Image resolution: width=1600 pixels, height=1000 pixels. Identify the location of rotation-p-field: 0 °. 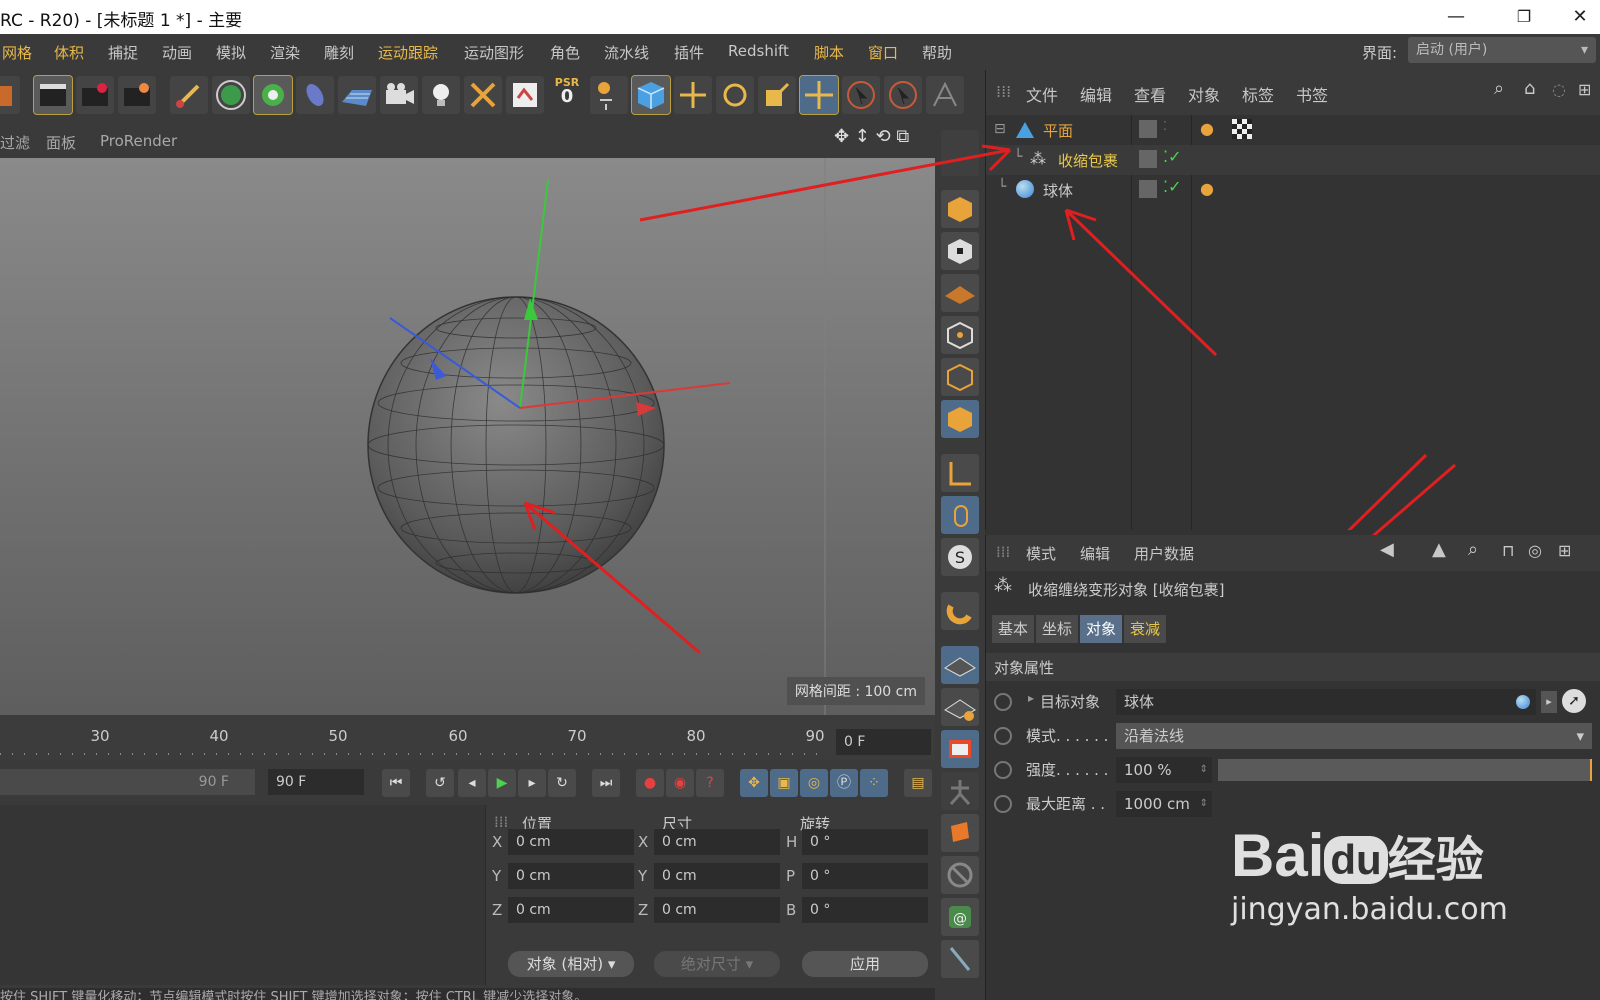
(865, 876).